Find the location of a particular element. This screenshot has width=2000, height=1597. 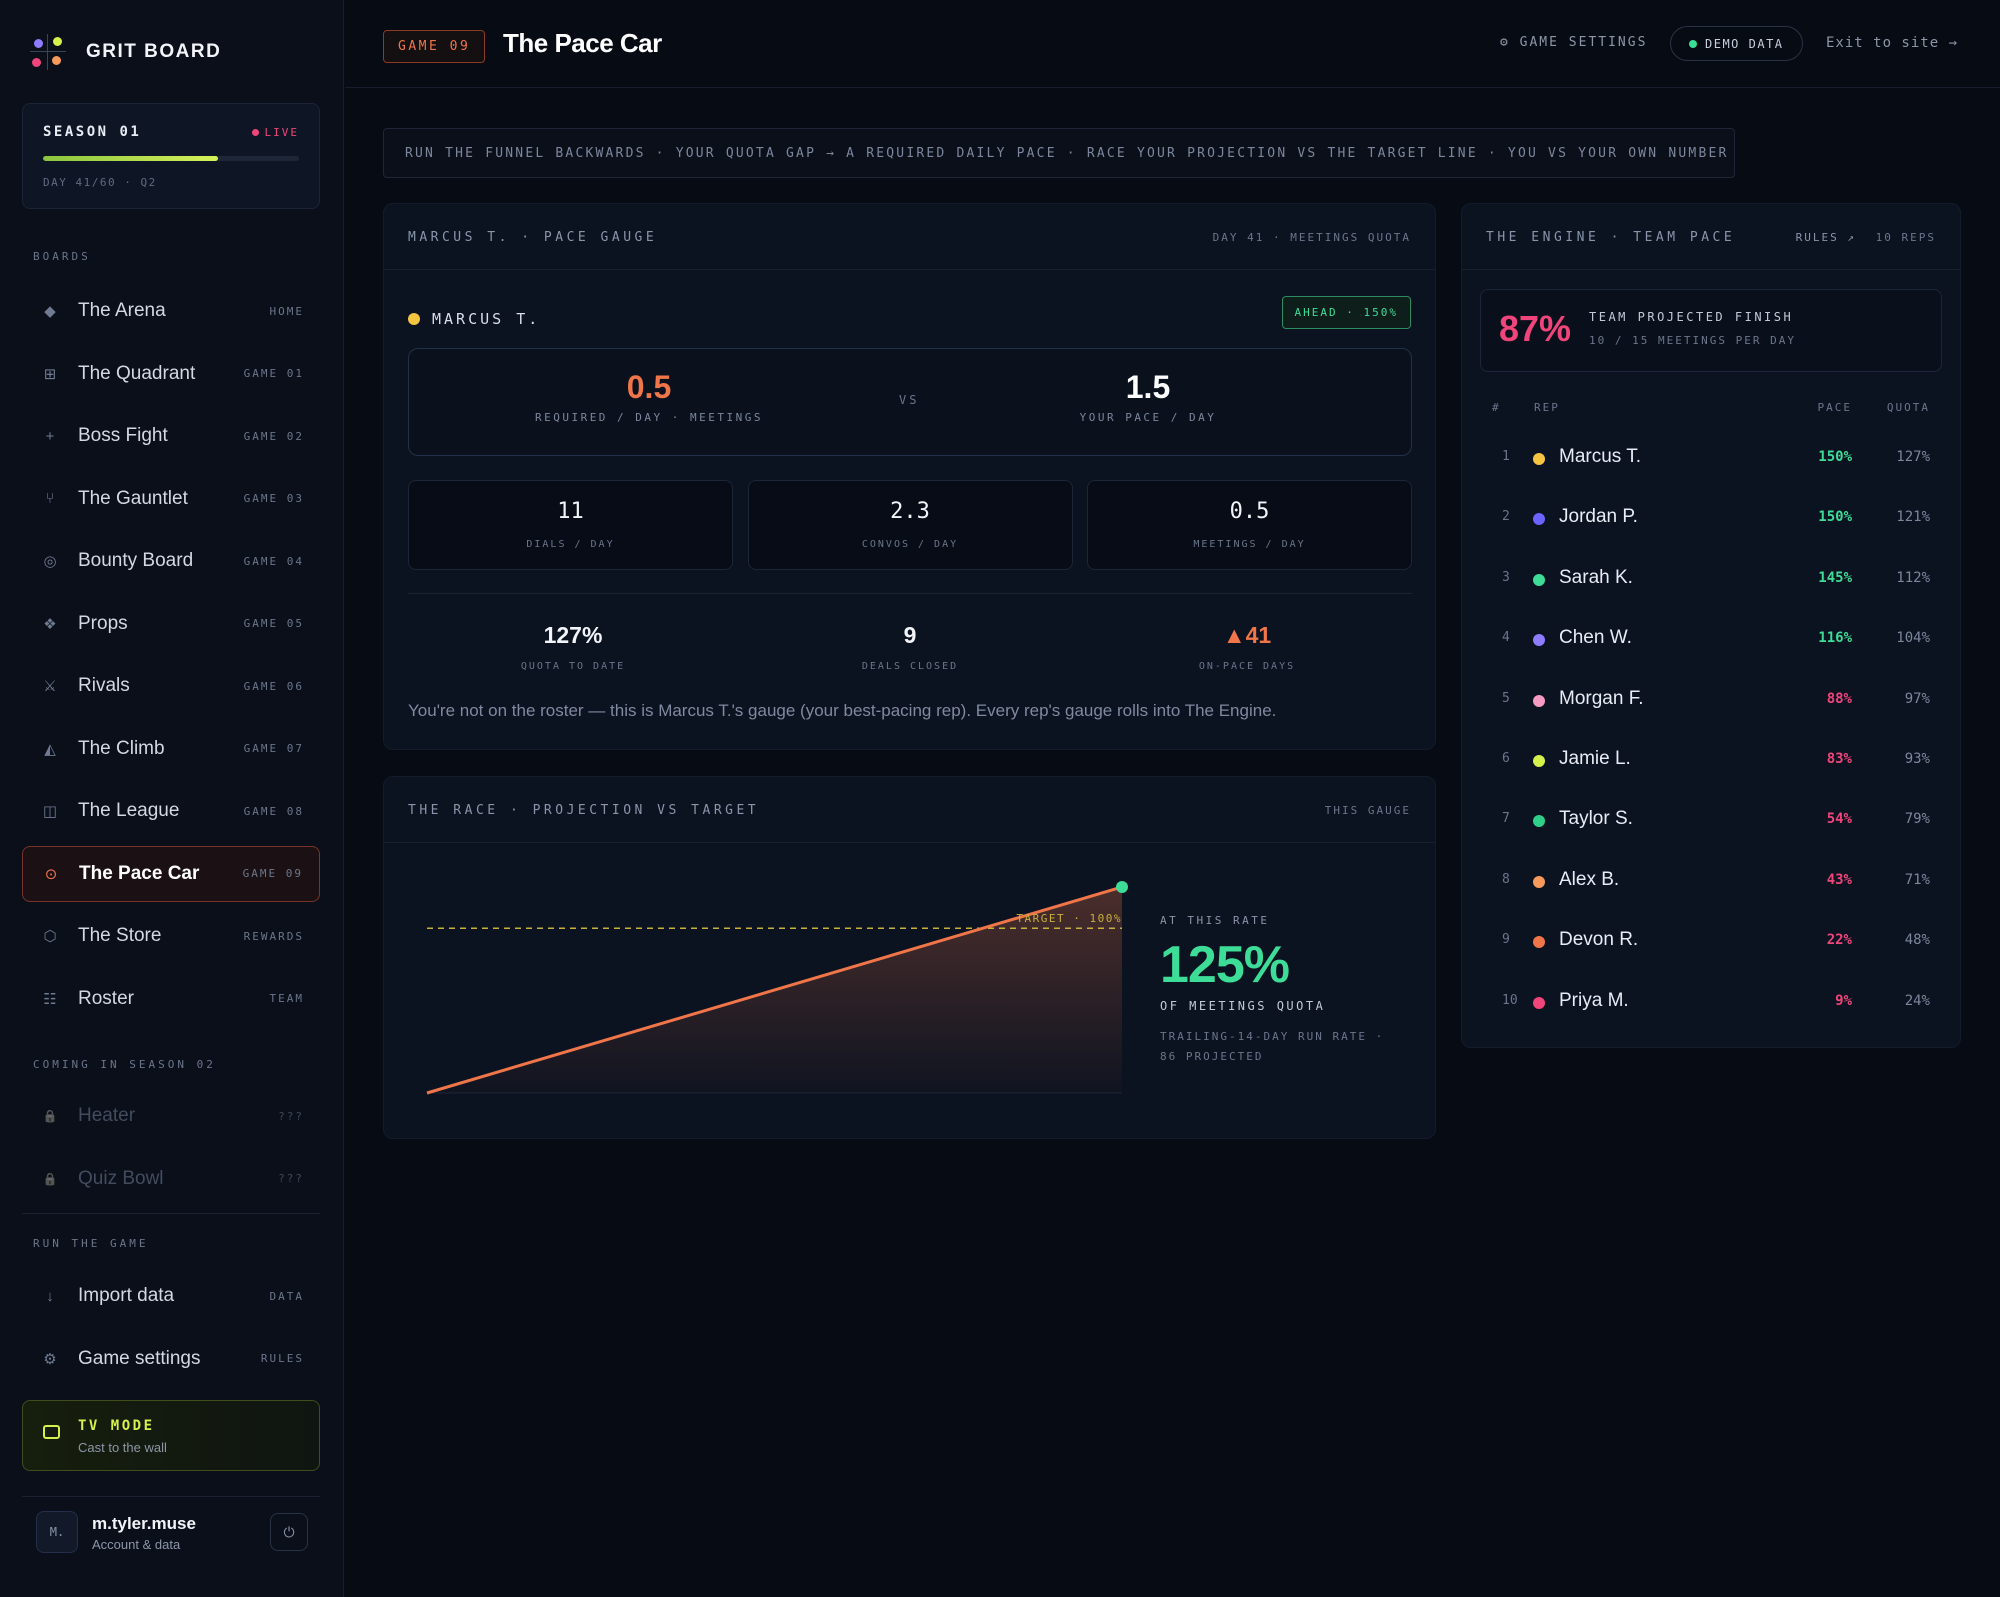

rate-note: TRAILING-14-DAY RUN RATE · is located at coordinates (1272, 1036).